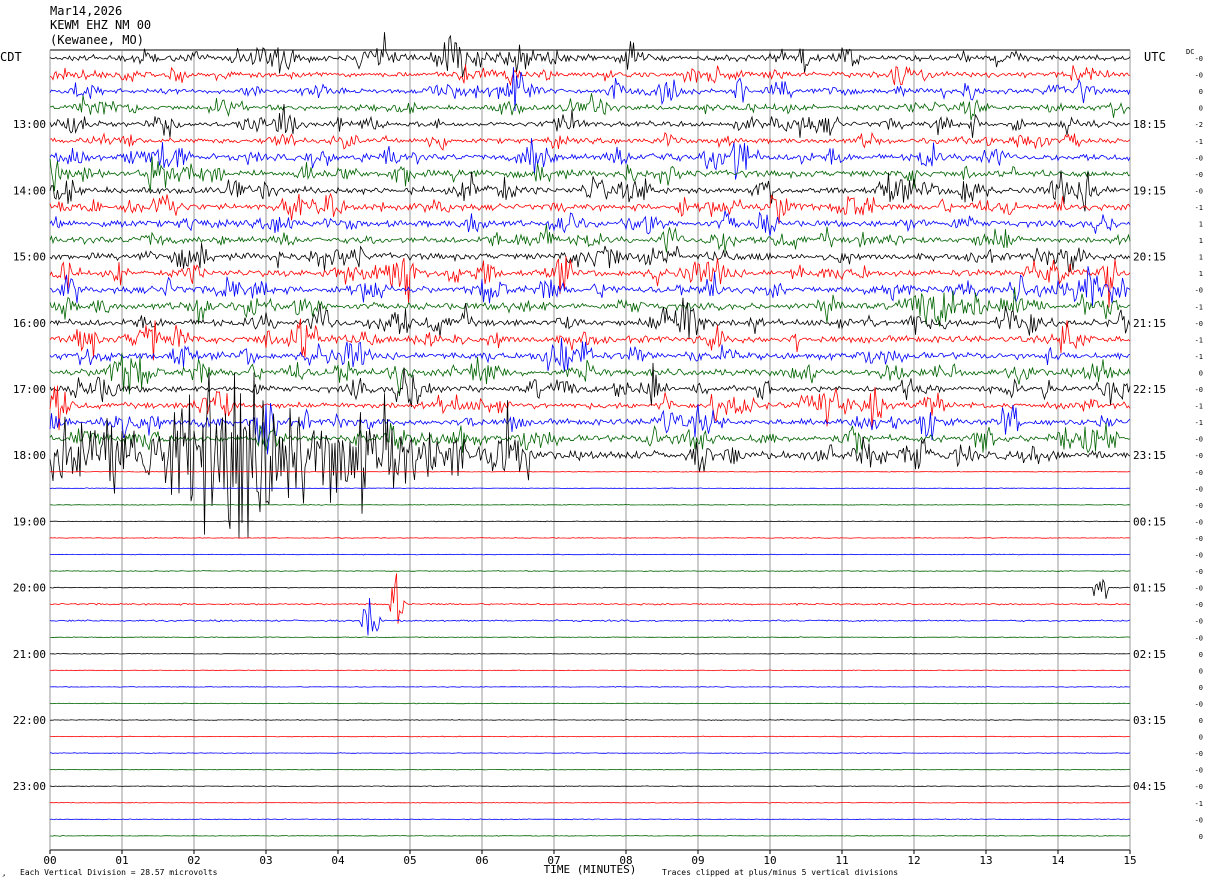  I want to click on left-hour-label: 15:00, so click(29, 257).